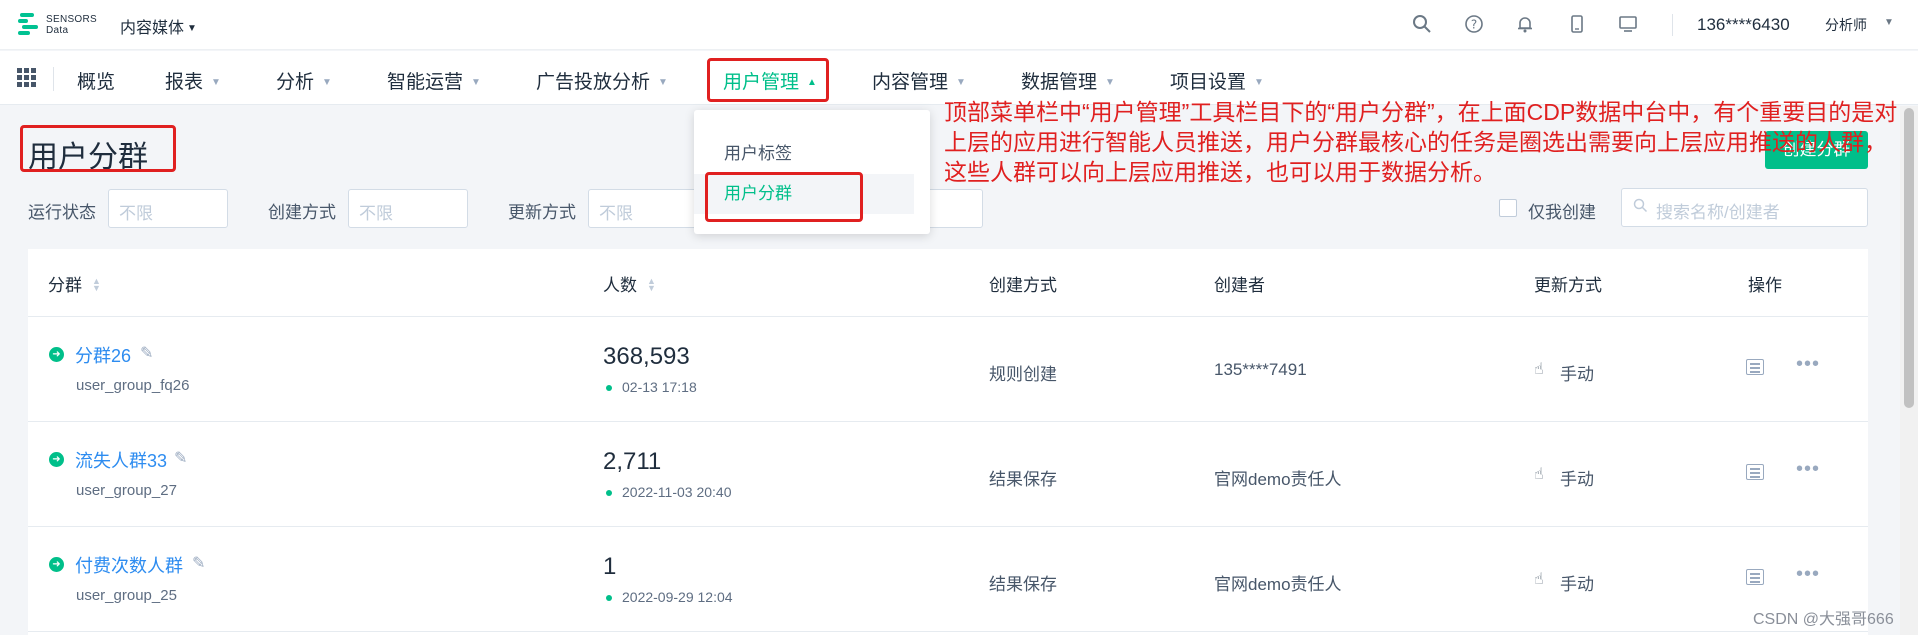 This screenshot has width=1918, height=635. What do you see at coordinates (1765, 285) in the screenshot?
I see `column-header-actions: 操作` at bounding box center [1765, 285].